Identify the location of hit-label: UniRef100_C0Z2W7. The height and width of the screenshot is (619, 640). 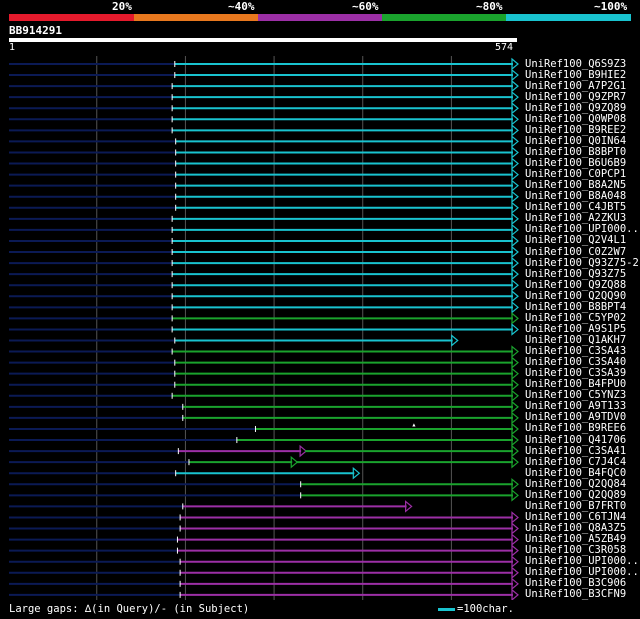
(575, 252).